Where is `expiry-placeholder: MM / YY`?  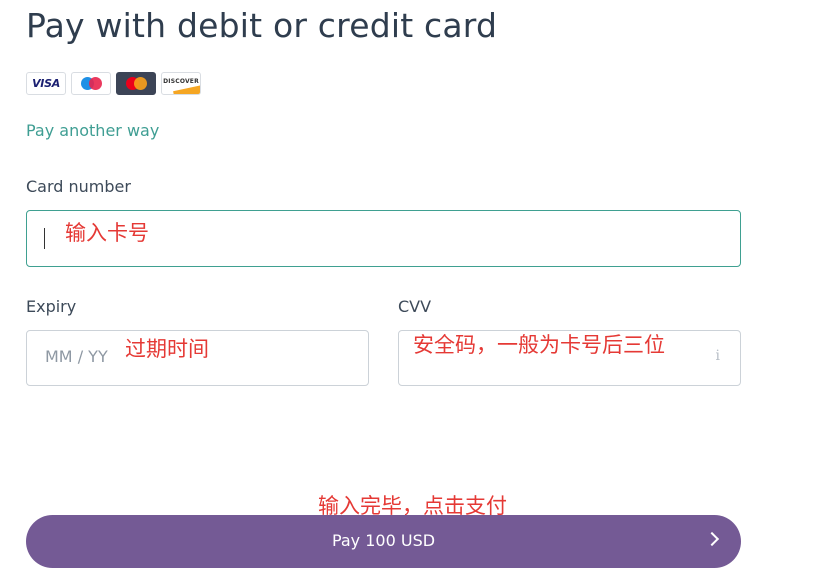 expiry-placeholder: MM / YY is located at coordinates (76, 356).